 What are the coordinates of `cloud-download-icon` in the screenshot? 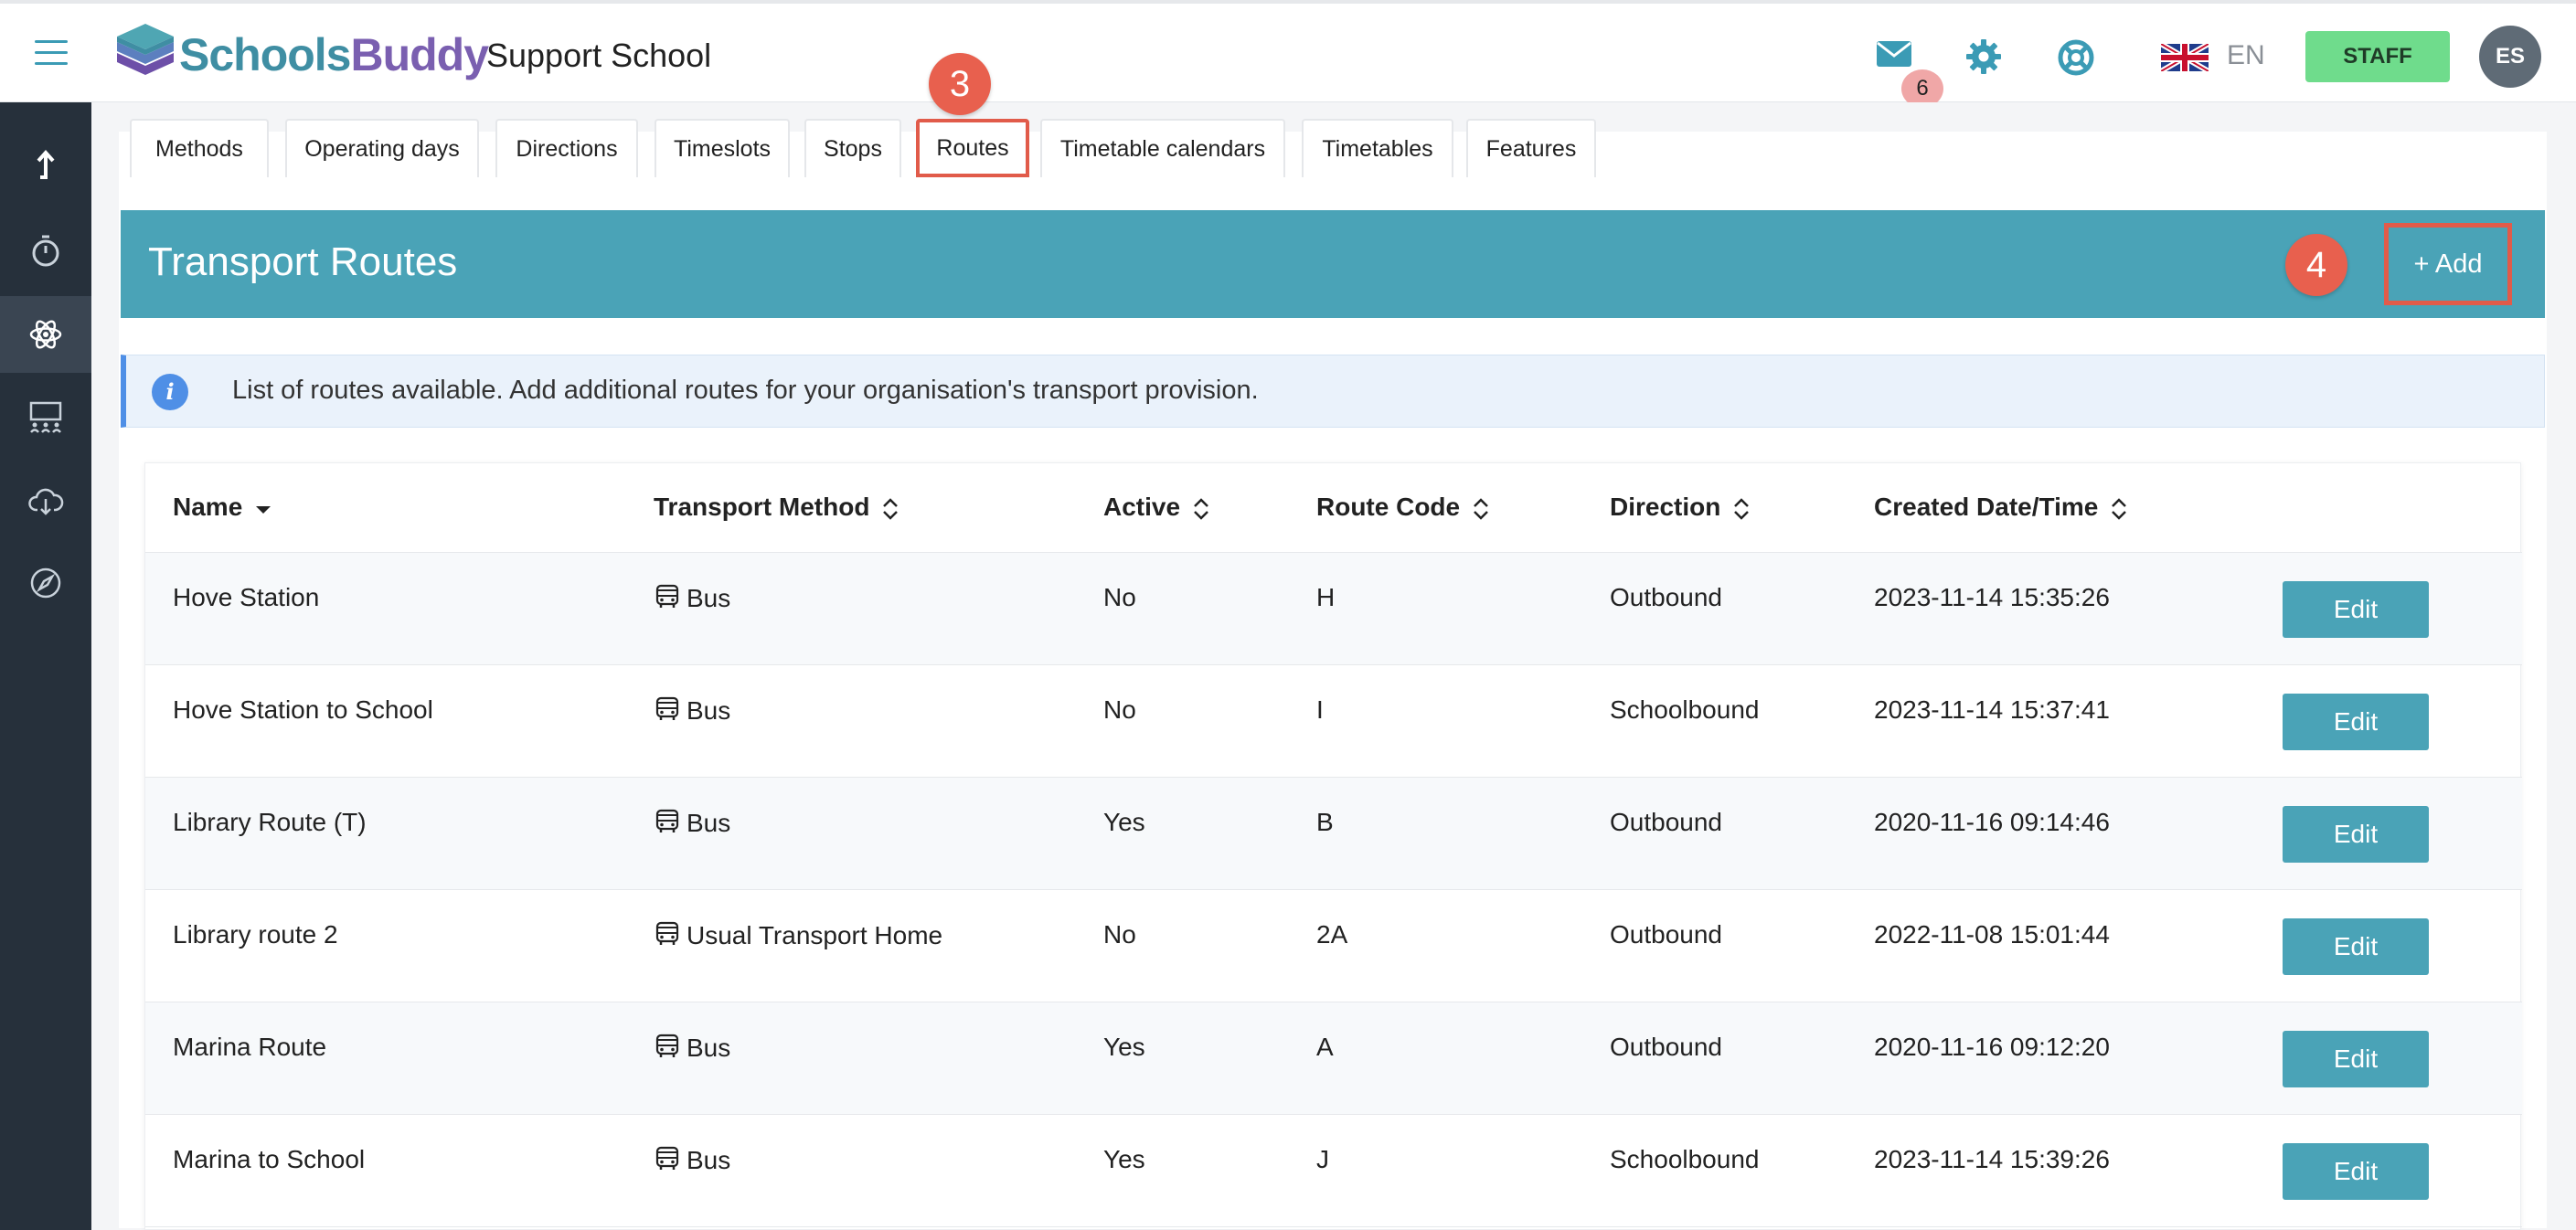 It's located at (46, 501).